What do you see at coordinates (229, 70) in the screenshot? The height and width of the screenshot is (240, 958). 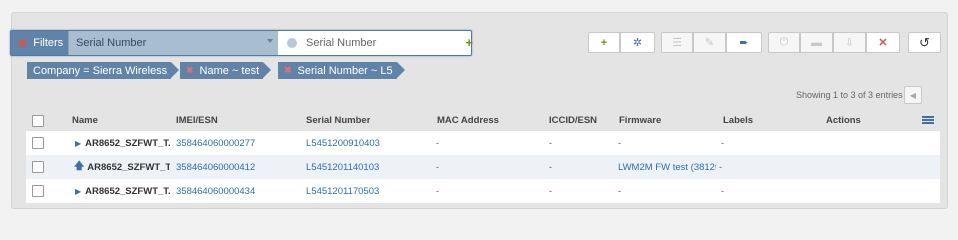 I see `filter-chip-label: Name ~ test` at bounding box center [229, 70].